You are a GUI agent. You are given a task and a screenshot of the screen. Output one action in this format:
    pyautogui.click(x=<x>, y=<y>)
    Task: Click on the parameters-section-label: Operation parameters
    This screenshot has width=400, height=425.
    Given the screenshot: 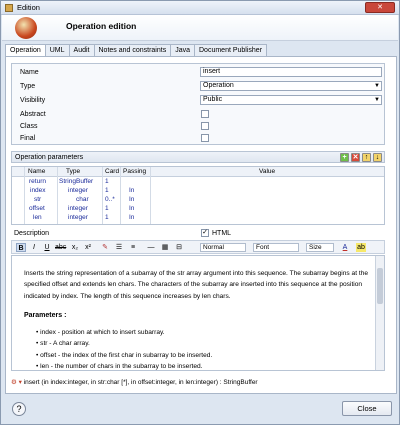 What is the action you would take?
    pyautogui.click(x=49, y=157)
    